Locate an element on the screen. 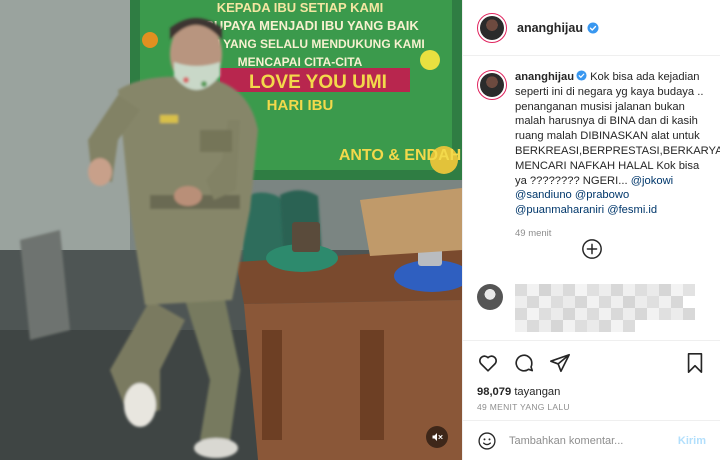 The height and width of the screenshot is (460, 720). banner-line-5: LOVE YOU UMI is located at coordinates (318, 82).